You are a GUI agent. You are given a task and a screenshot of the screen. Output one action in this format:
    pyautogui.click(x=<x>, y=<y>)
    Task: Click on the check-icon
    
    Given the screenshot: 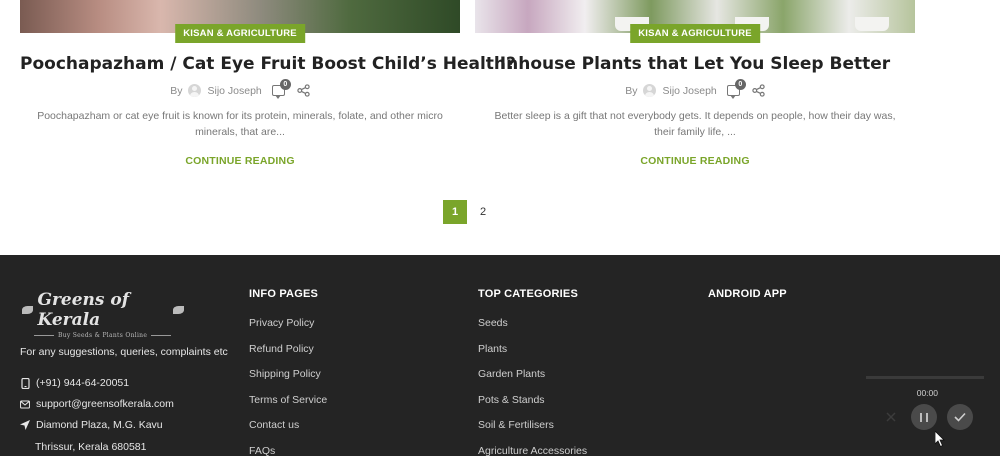 What is the action you would take?
    pyautogui.click(x=960, y=417)
    